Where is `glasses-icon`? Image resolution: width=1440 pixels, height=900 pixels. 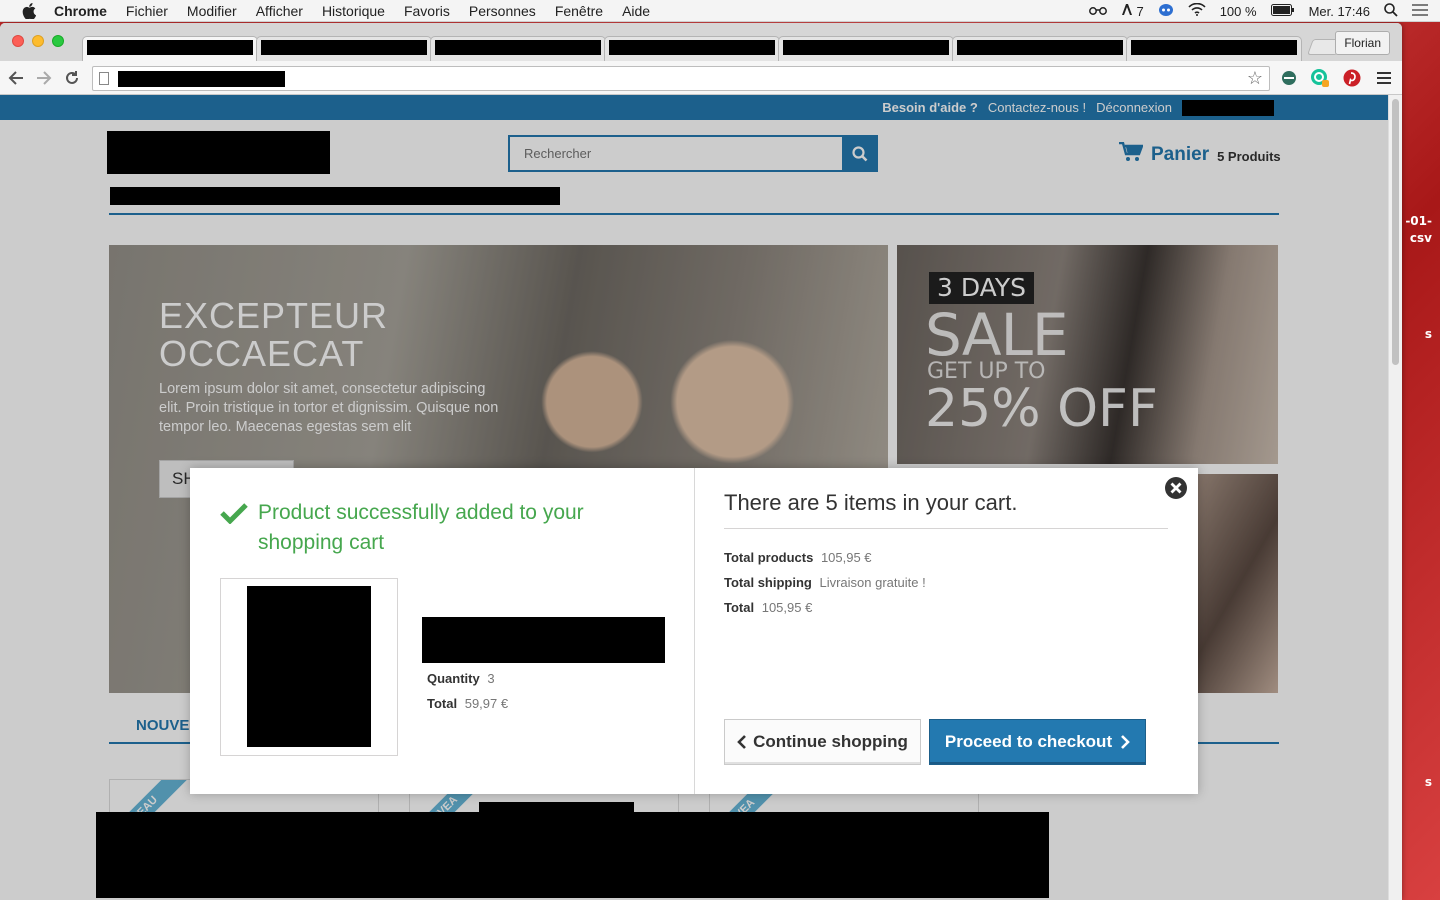 glasses-icon is located at coordinates (1098, 11).